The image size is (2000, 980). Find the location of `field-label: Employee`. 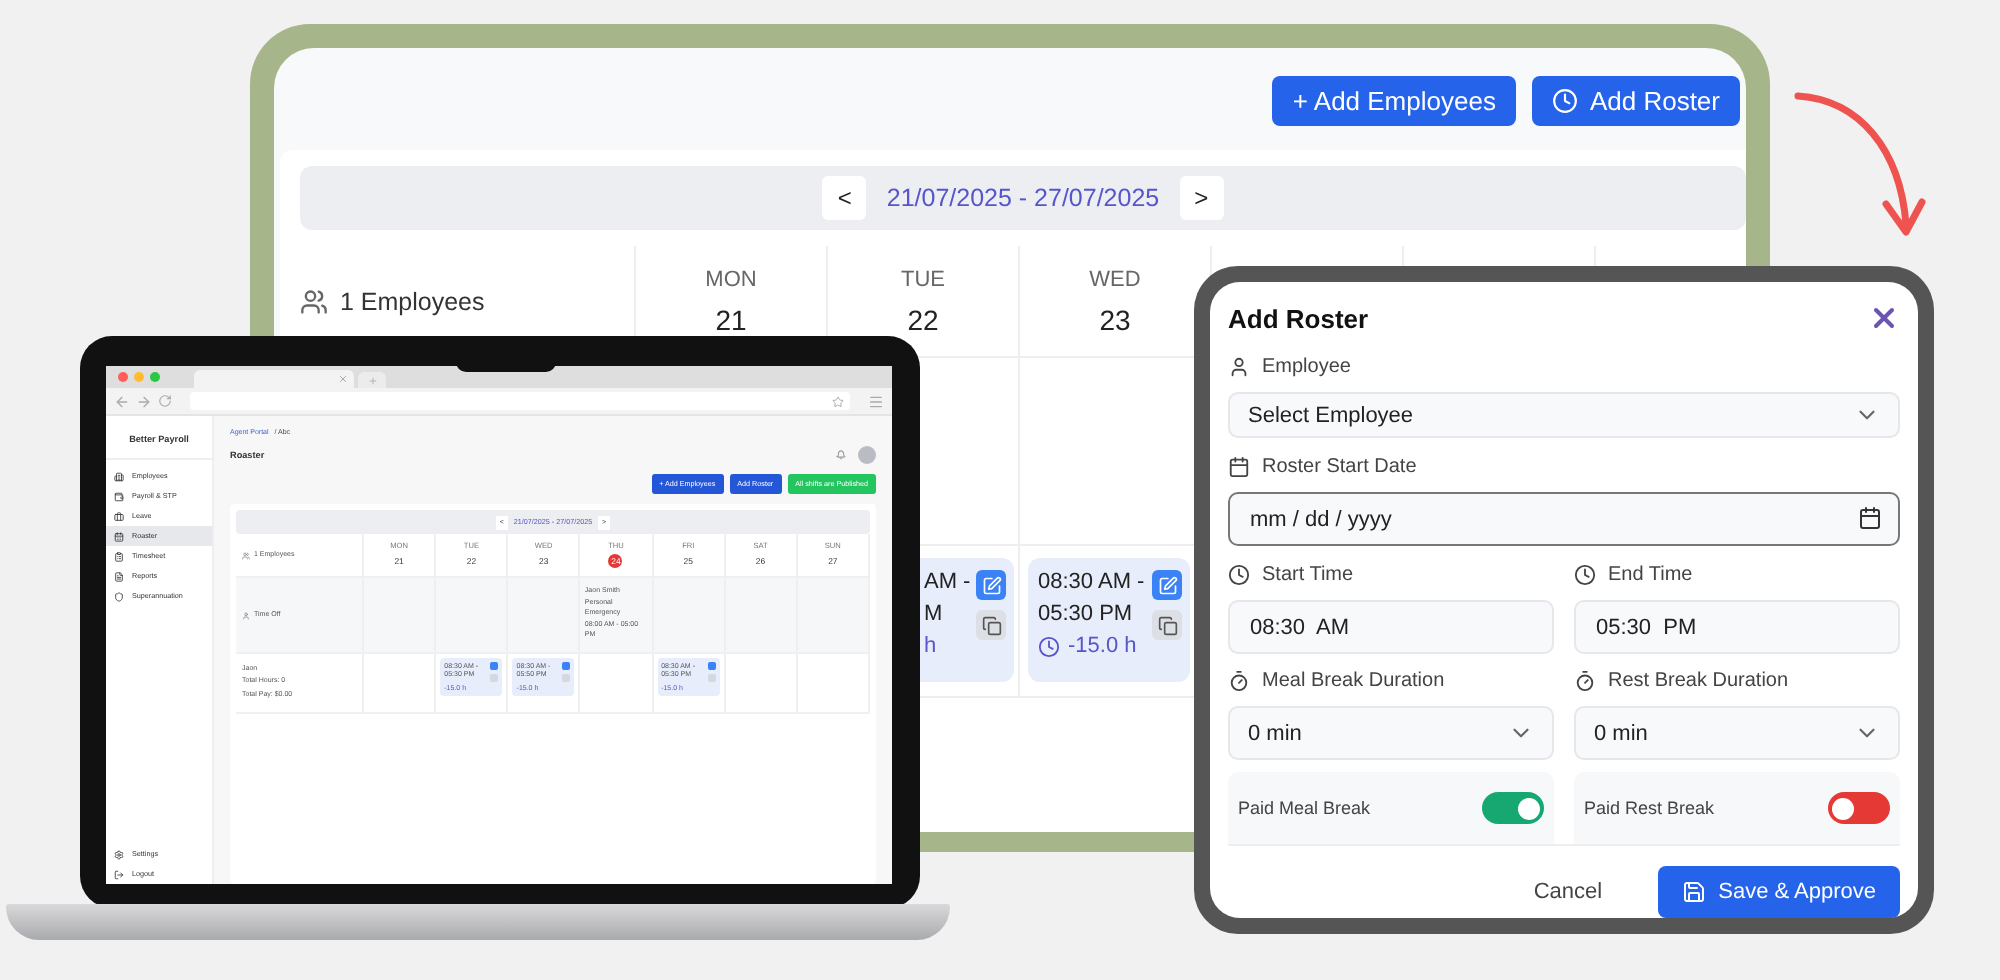

field-label: Employee is located at coordinates (1306, 367).